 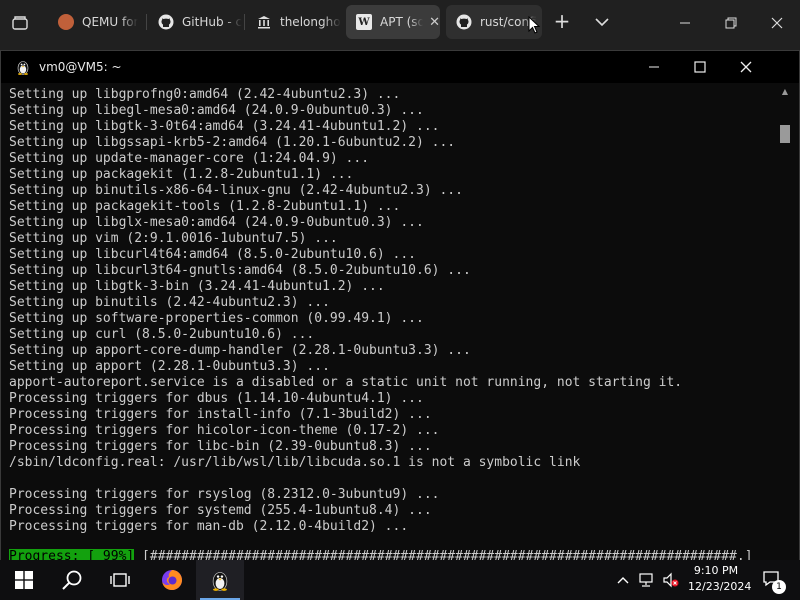 I want to click on search-icon, so click(x=72, y=580).